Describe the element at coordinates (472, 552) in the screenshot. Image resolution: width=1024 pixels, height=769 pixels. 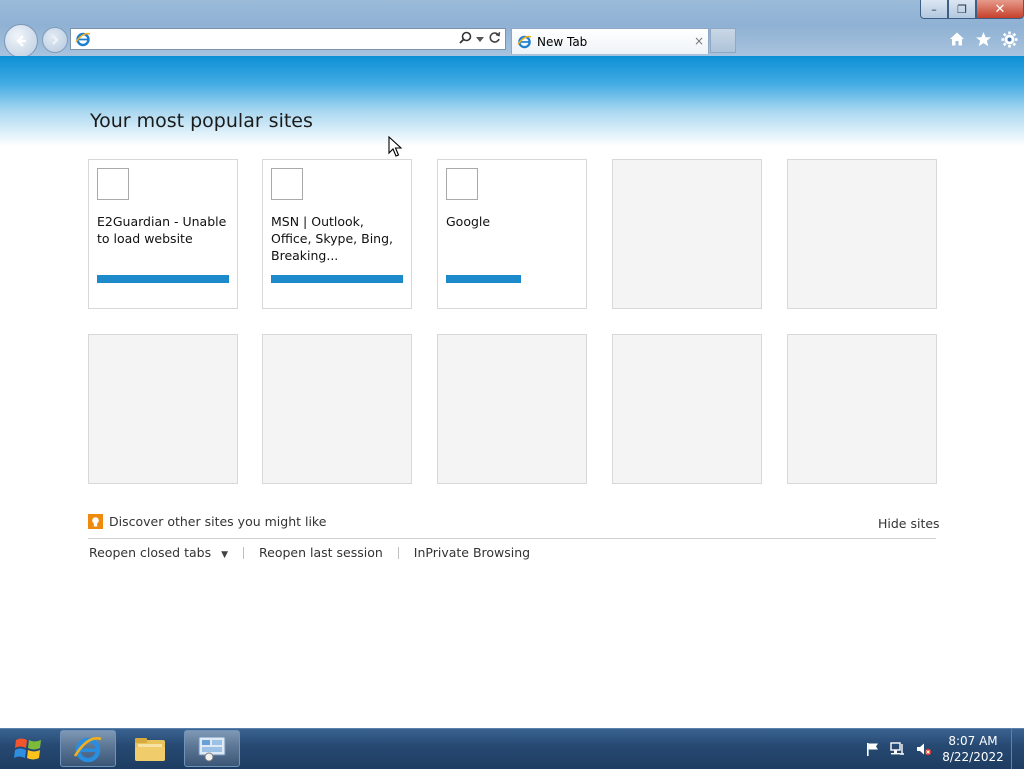
I see `inprivate-browsing-link: InPrivate Browsing` at that location.